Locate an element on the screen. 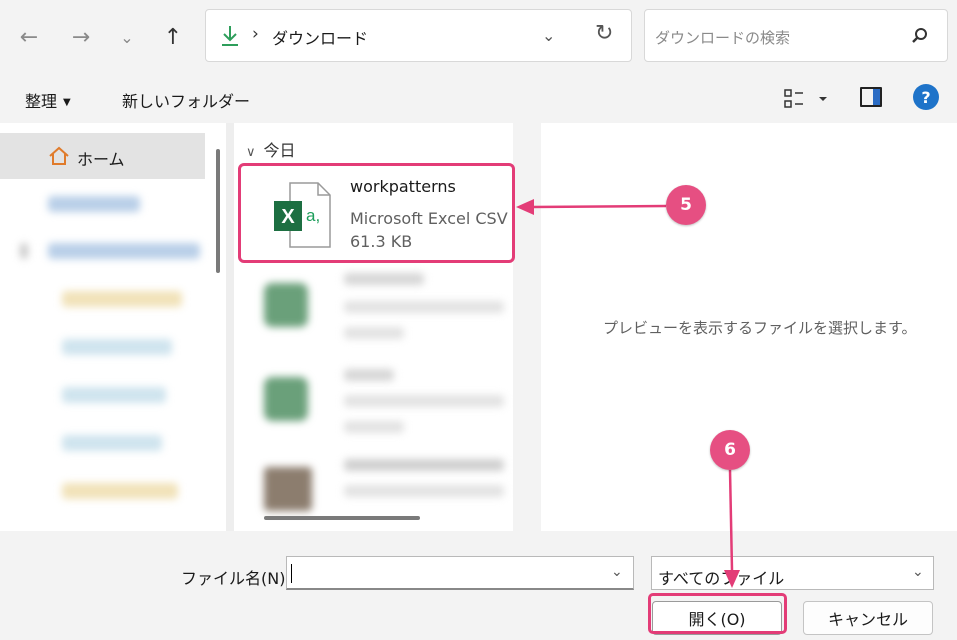  forward-arrow-icon: → is located at coordinates (81, 37).